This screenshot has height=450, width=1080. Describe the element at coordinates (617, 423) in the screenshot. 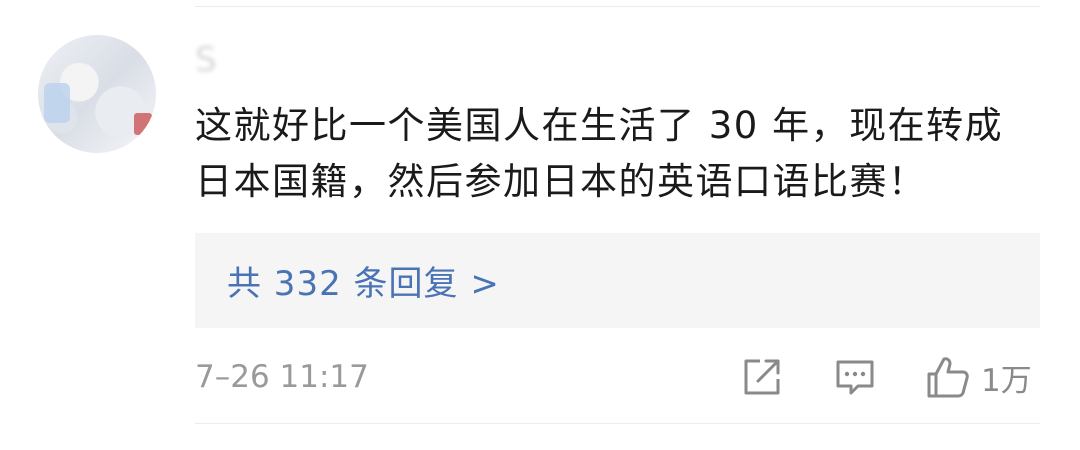

I see `bottom-divider` at that location.